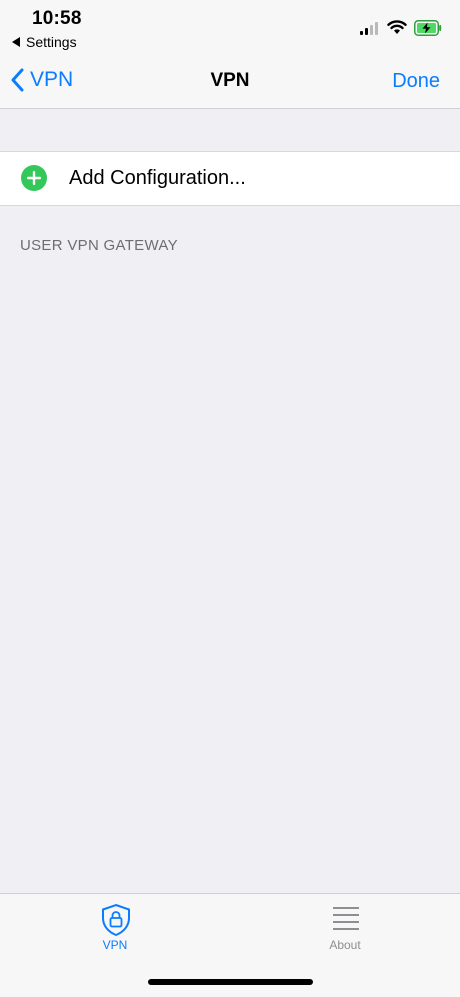 Image resolution: width=460 pixels, height=997 pixels. I want to click on status-back-to-settings: Settings, so click(44, 42).